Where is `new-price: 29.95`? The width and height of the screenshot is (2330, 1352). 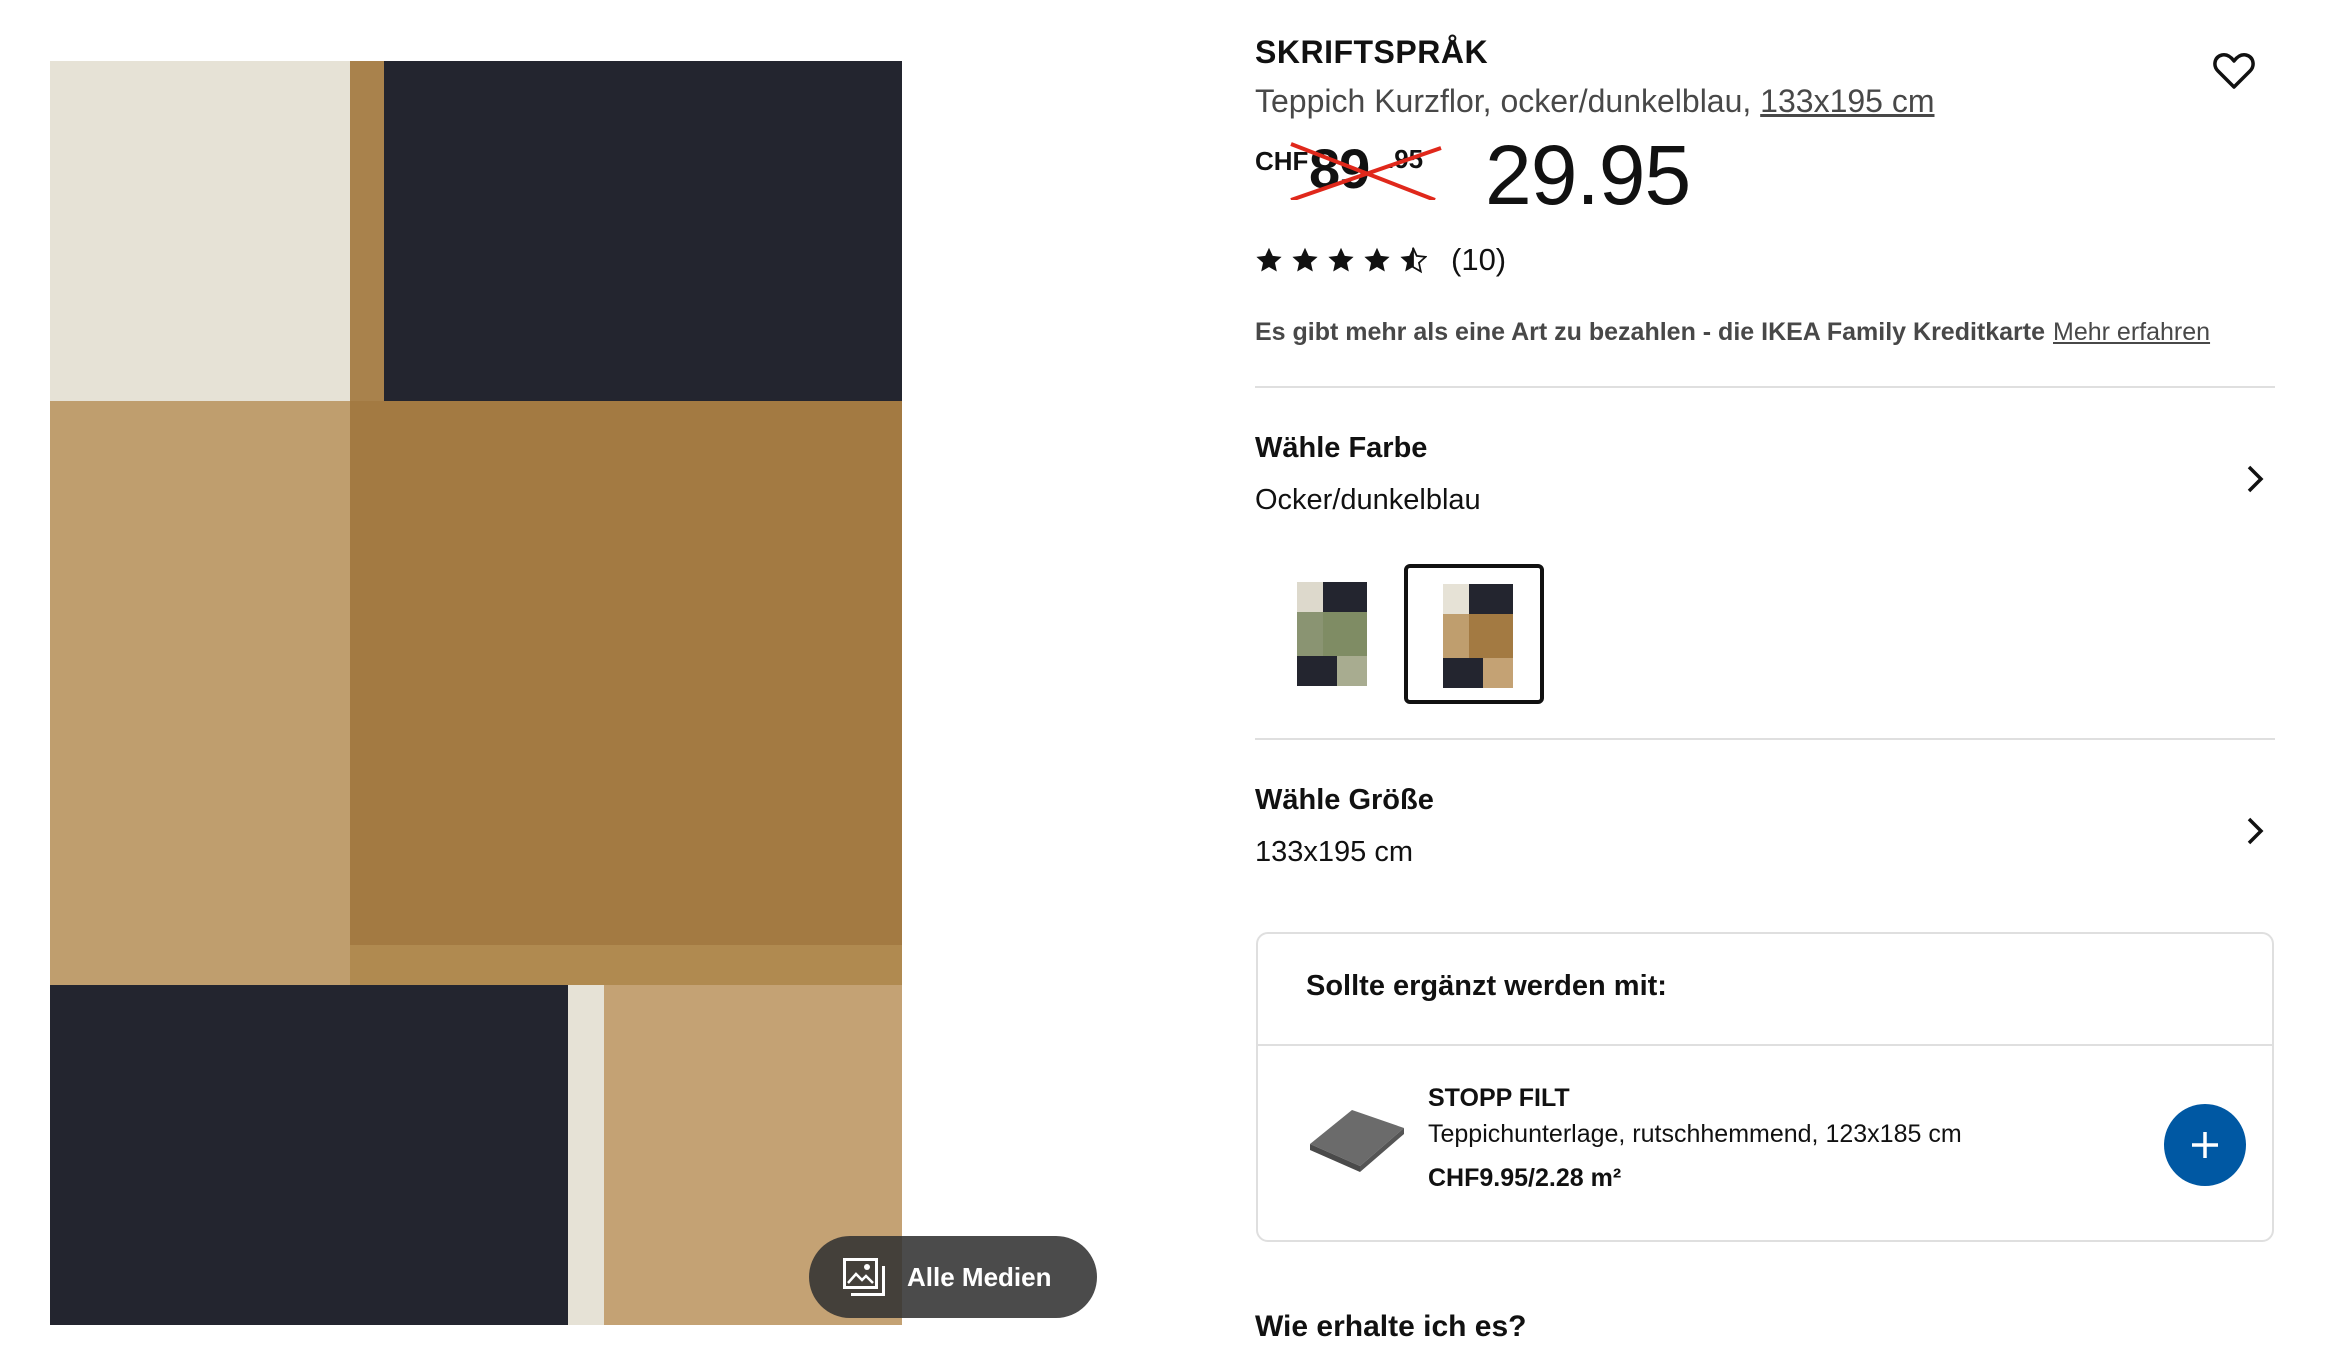
new-price: 29.95 is located at coordinates (1588, 175).